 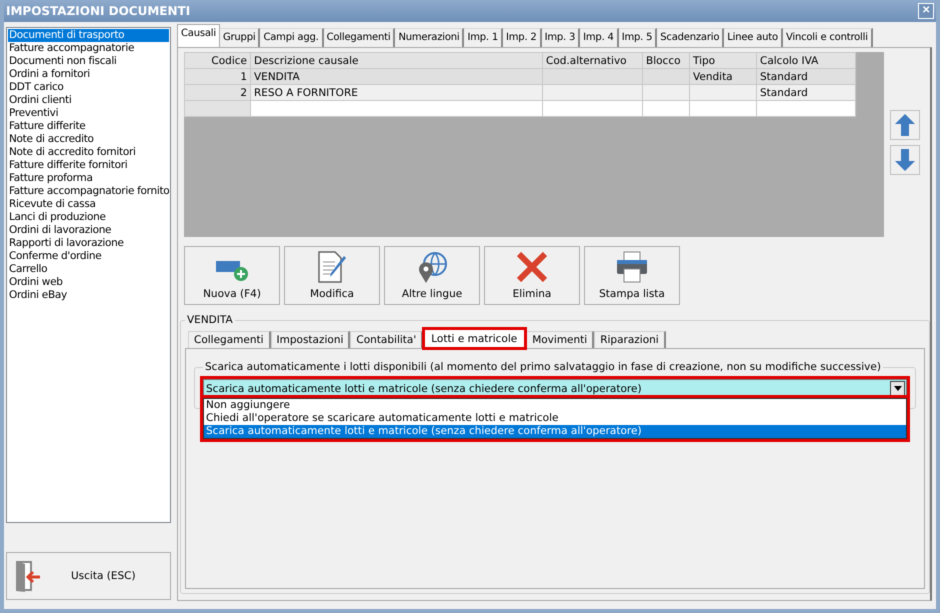 What do you see at coordinates (88, 35) in the screenshot?
I see `list-item: Documenti di trasporto` at bounding box center [88, 35].